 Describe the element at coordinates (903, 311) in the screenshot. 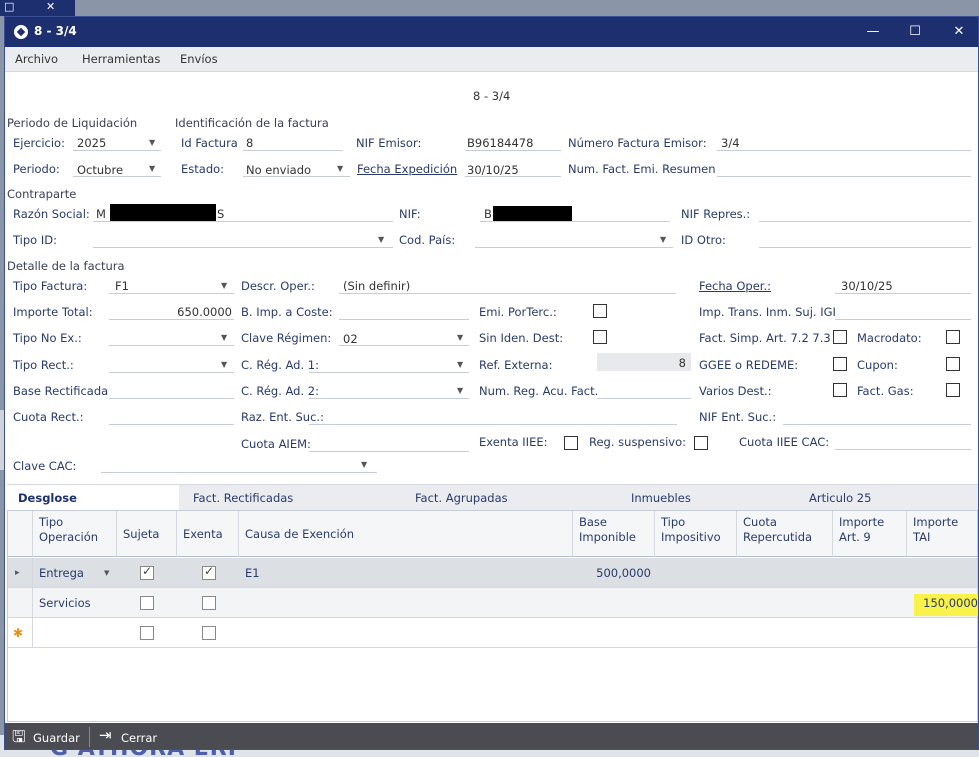

I see `imp-trans-field` at that location.